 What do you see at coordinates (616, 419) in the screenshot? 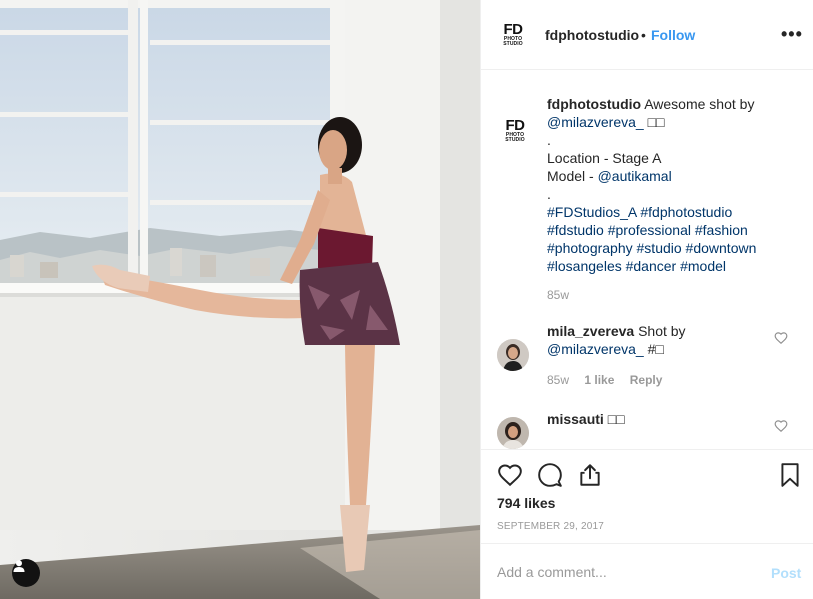
I see `comment-2-text: □□` at bounding box center [616, 419].